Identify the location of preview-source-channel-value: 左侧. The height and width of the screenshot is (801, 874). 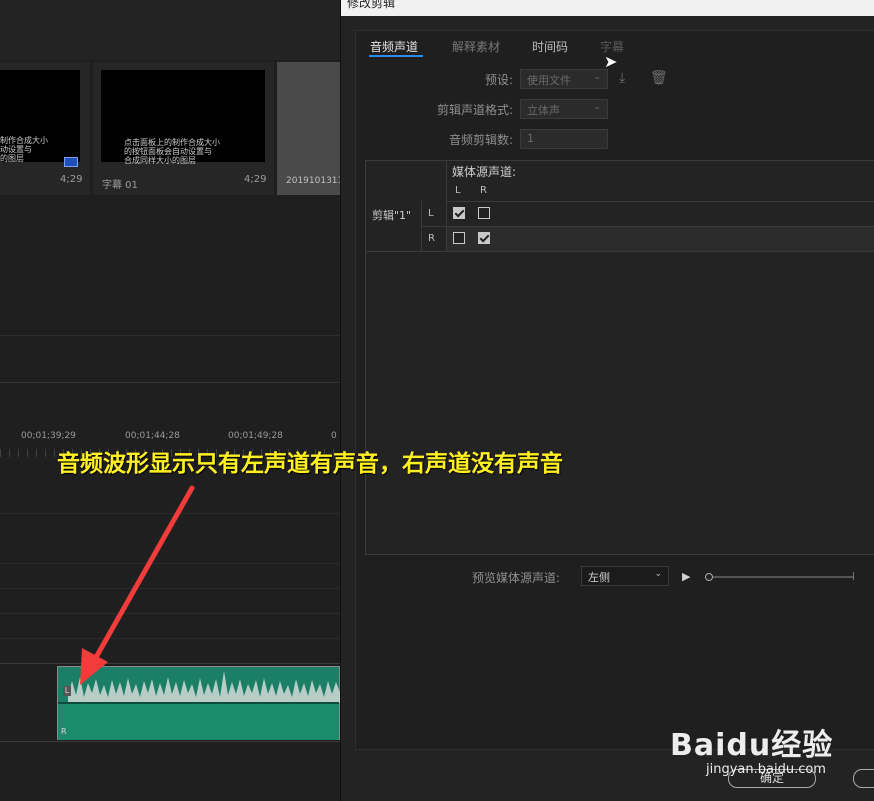
(599, 577).